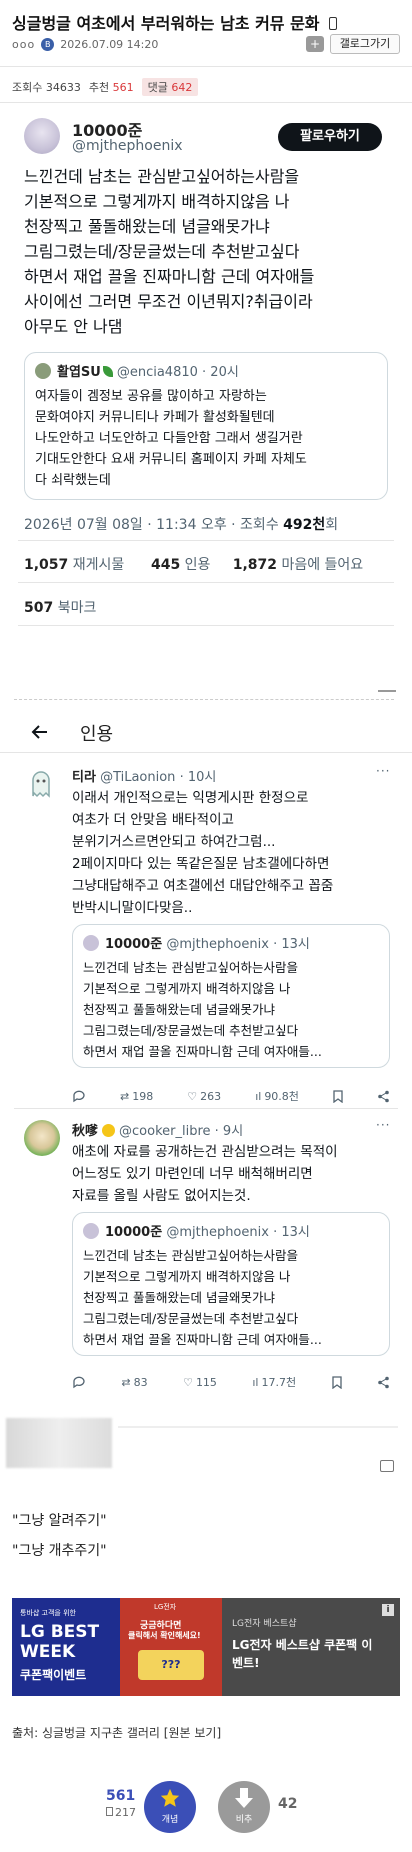 The height and width of the screenshot is (1852, 412). Describe the element at coordinates (126, 1382) in the screenshot. I see `retweet-icon: ⇄` at that location.